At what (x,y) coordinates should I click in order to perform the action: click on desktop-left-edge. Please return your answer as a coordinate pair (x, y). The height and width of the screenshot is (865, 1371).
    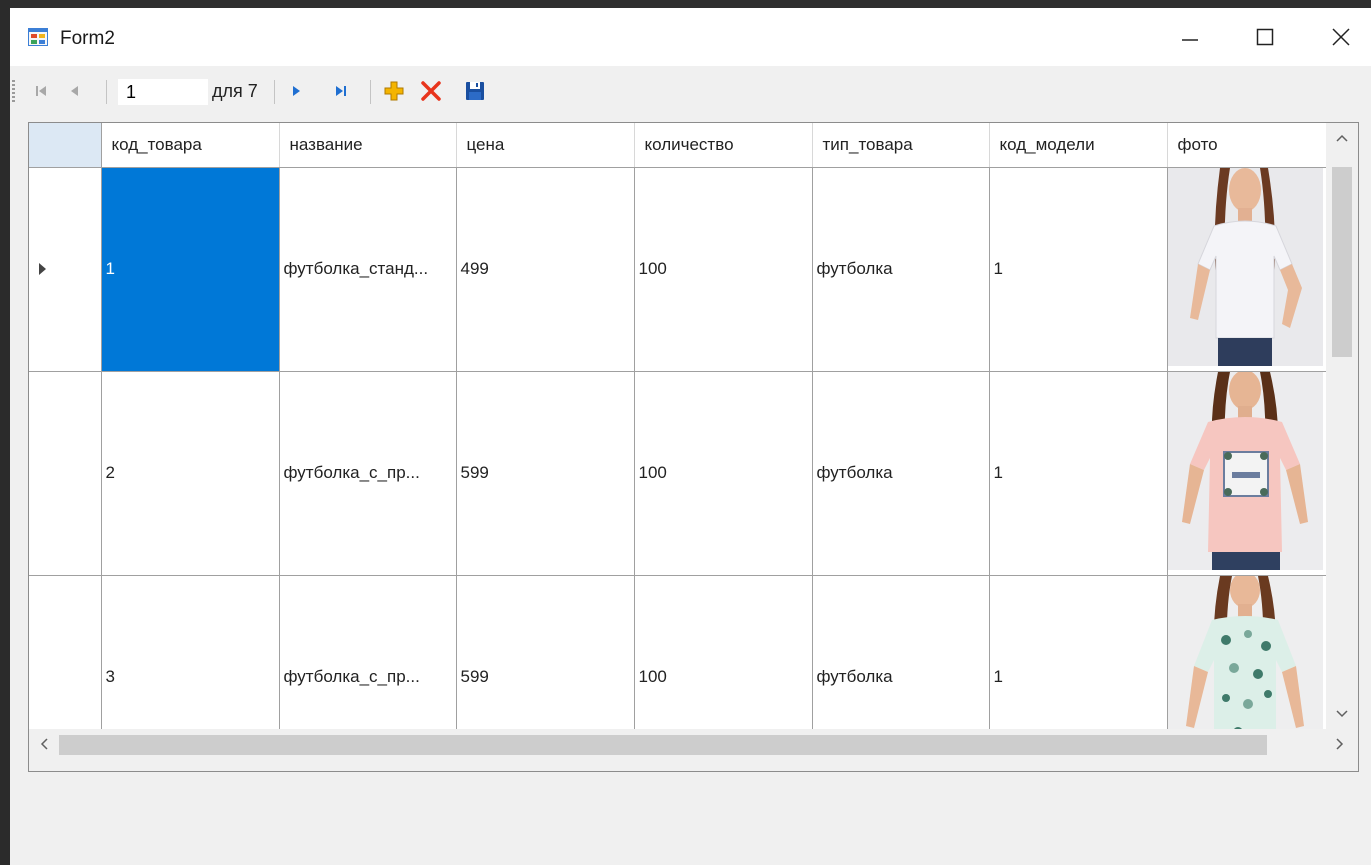
    Looking at the image, I should click on (5, 432).